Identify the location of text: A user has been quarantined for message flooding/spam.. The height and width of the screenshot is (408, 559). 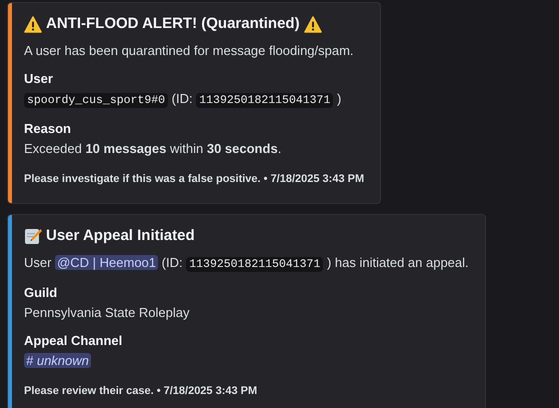
(189, 50).